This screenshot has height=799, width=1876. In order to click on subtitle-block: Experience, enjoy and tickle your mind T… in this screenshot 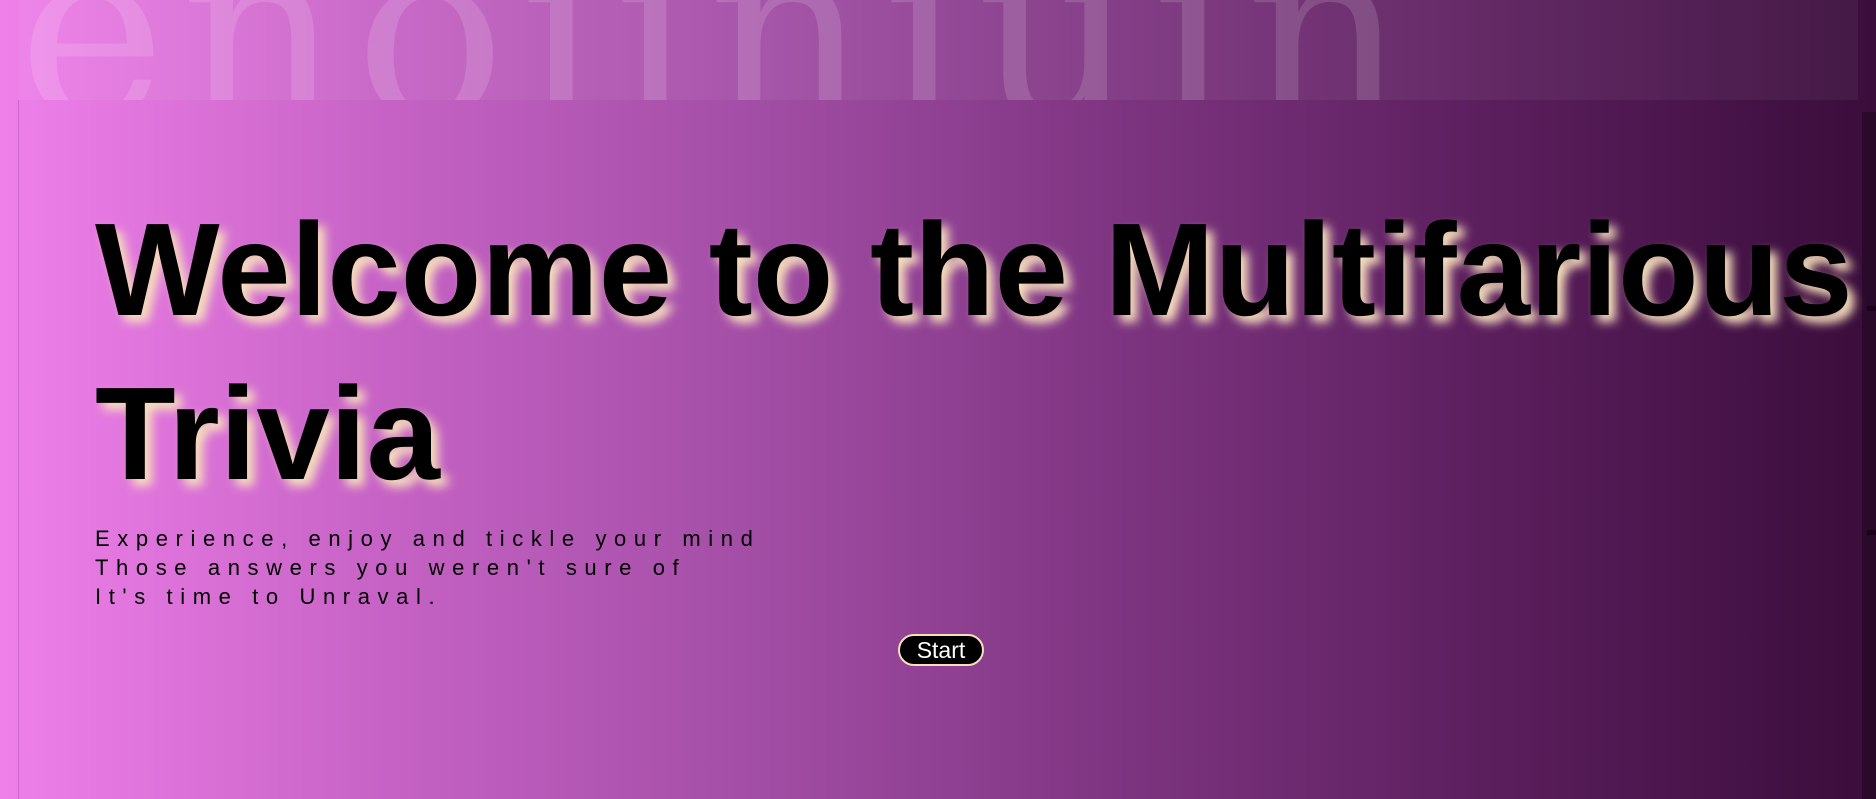, I will do `click(427, 567)`.